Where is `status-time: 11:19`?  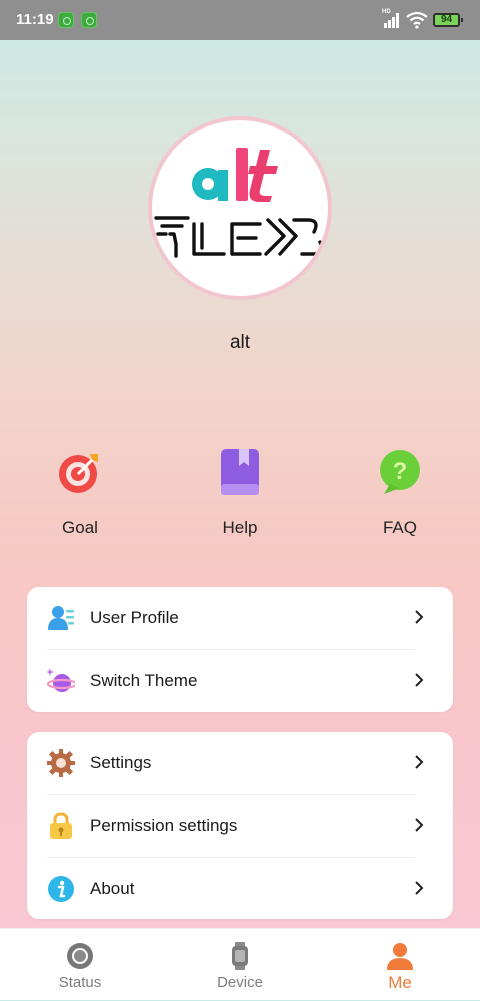 status-time: 11:19 is located at coordinates (35, 19).